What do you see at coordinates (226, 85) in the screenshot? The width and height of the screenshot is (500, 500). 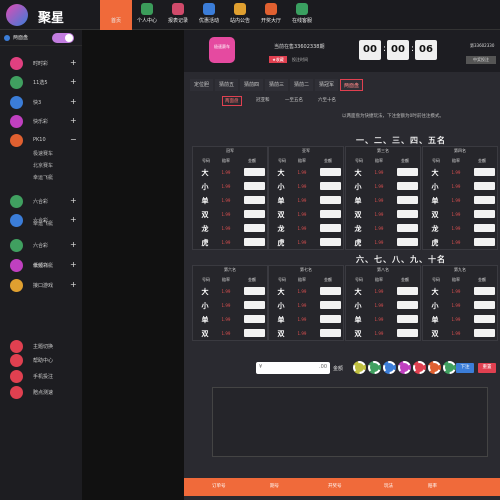 I see `tab-1: 猜前五` at bounding box center [226, 85].